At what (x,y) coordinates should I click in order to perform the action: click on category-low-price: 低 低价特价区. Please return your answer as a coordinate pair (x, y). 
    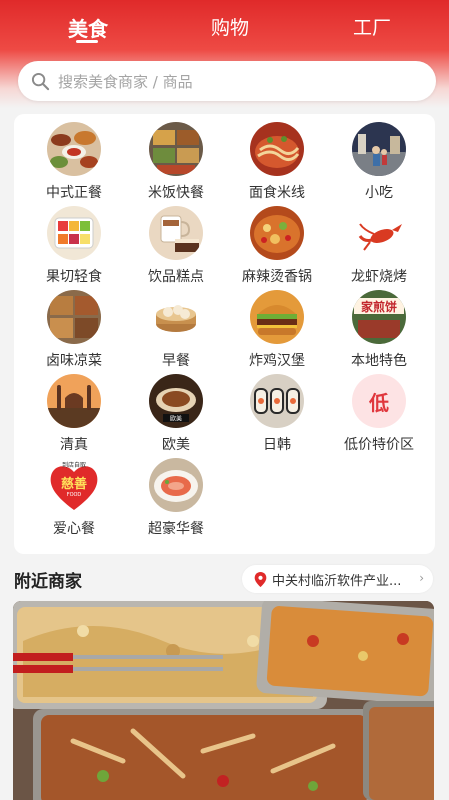
    Looking at the image, I should click on (379, 414).